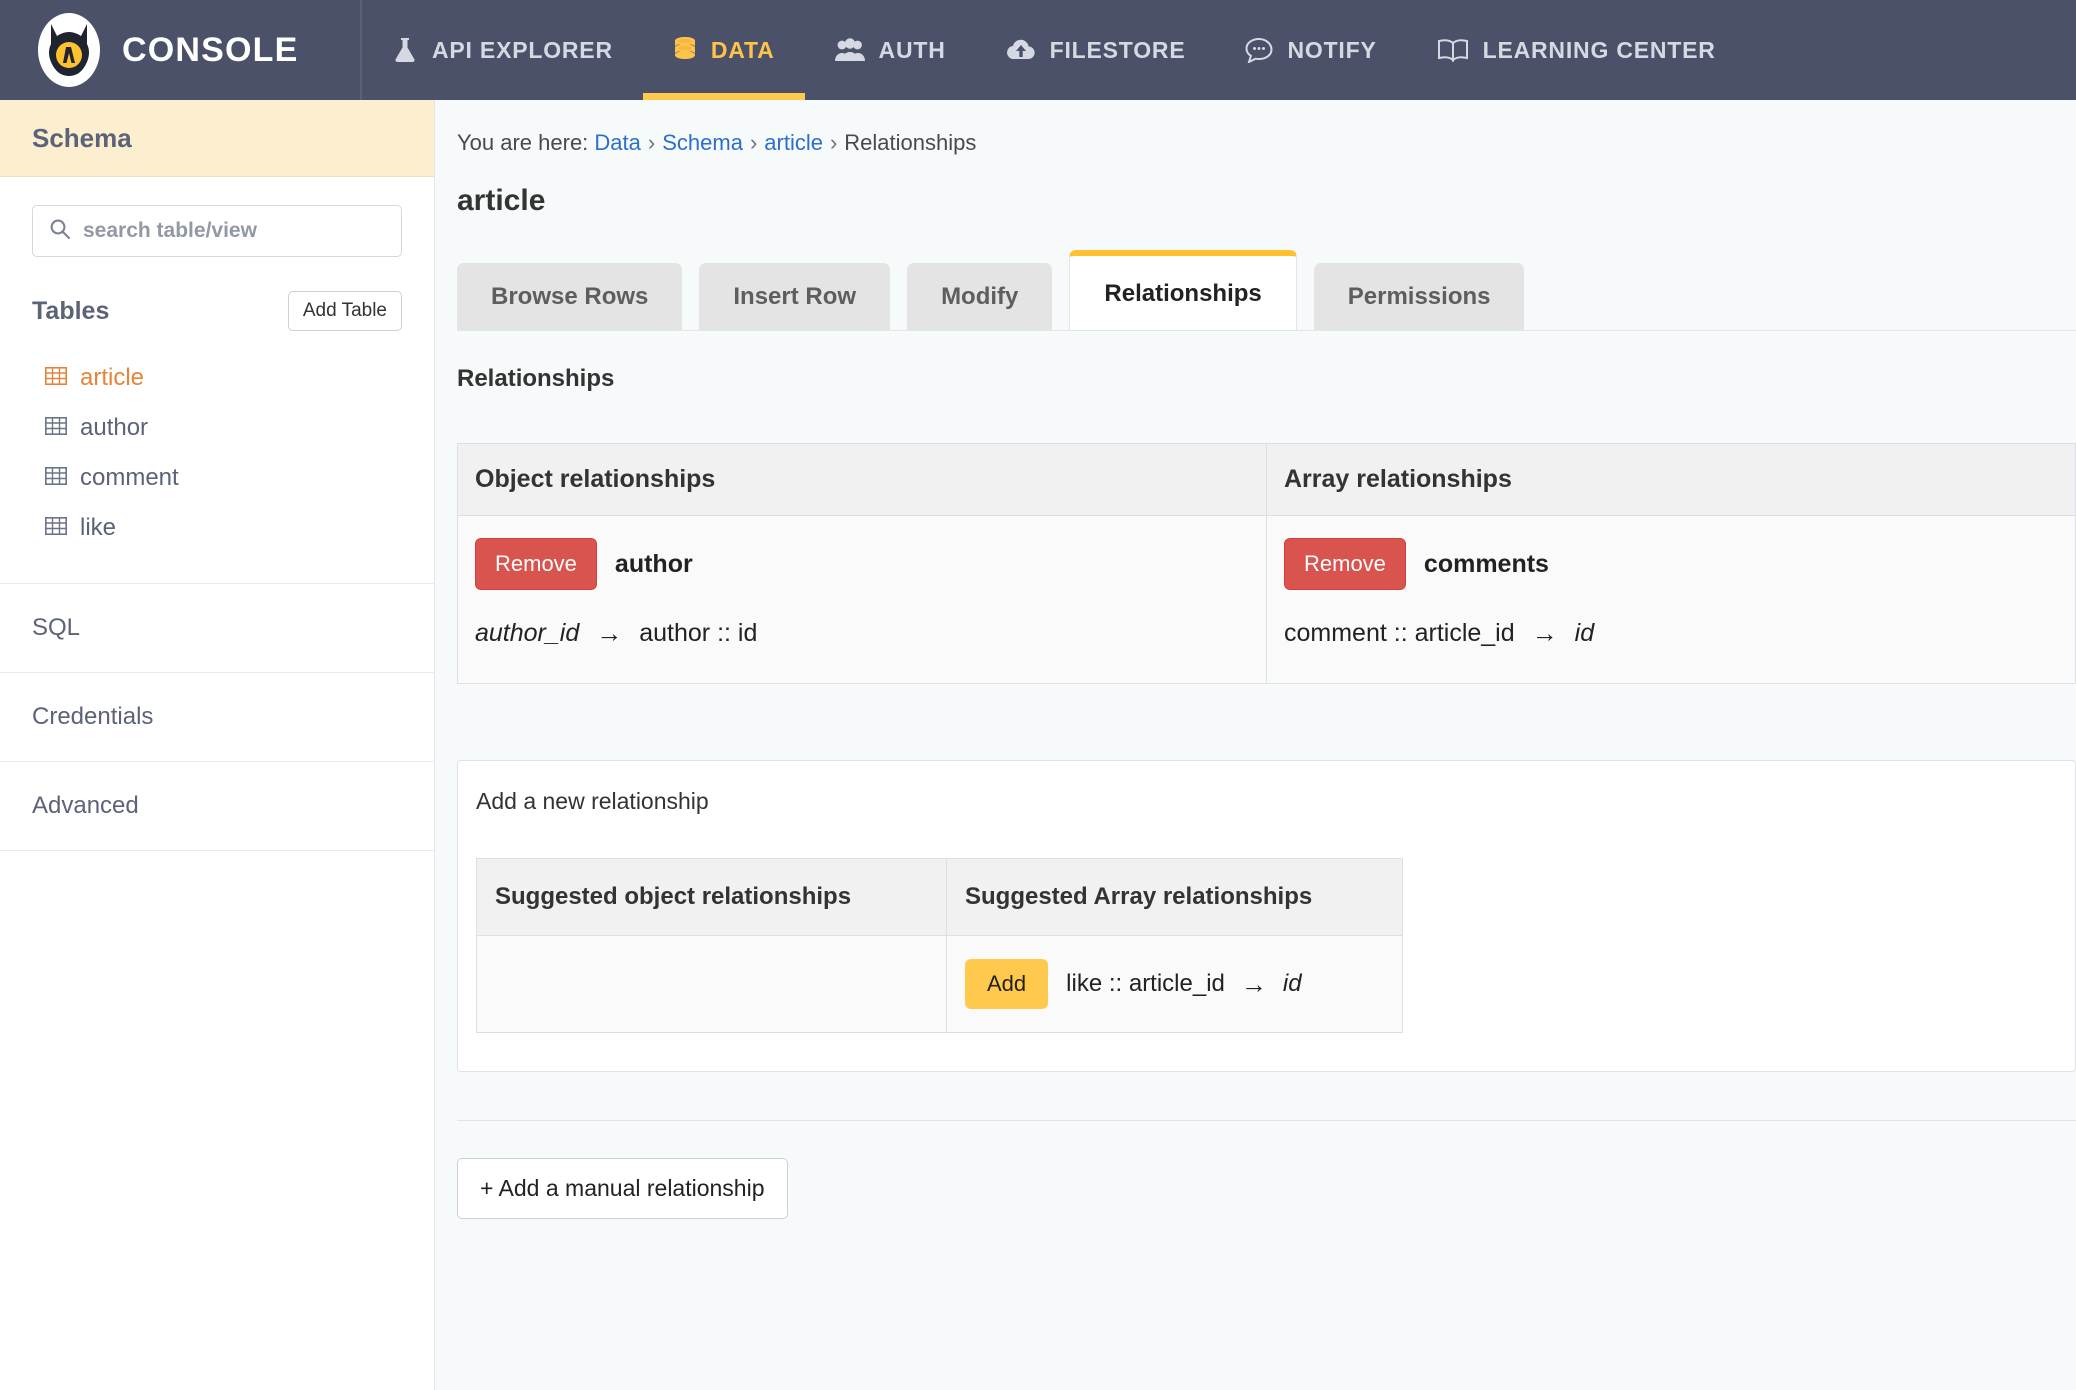  Describe the element at coordinates (849, 50) in the screenshot. I see `users-icon` at that location.